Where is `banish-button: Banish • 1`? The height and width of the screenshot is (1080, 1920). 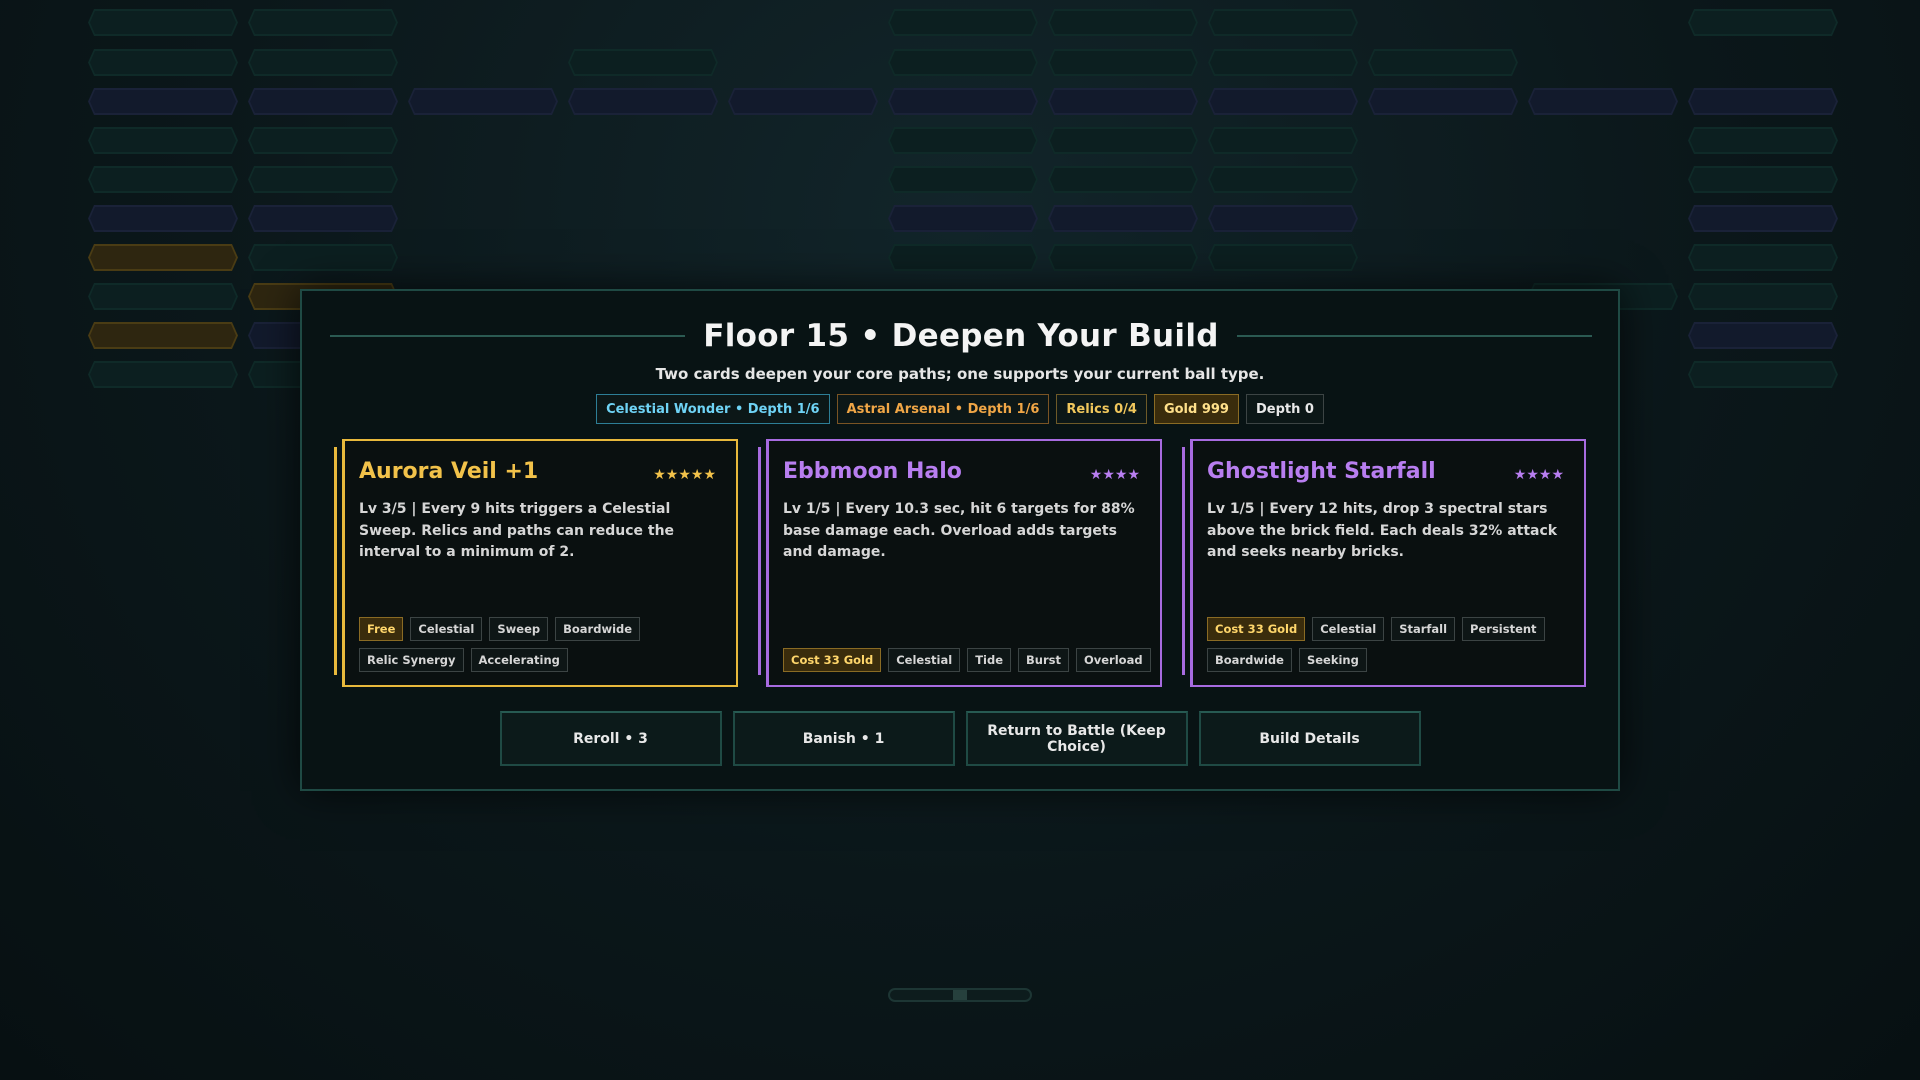
banish-button: Banish • 1 is located at coordinates (843, 738).